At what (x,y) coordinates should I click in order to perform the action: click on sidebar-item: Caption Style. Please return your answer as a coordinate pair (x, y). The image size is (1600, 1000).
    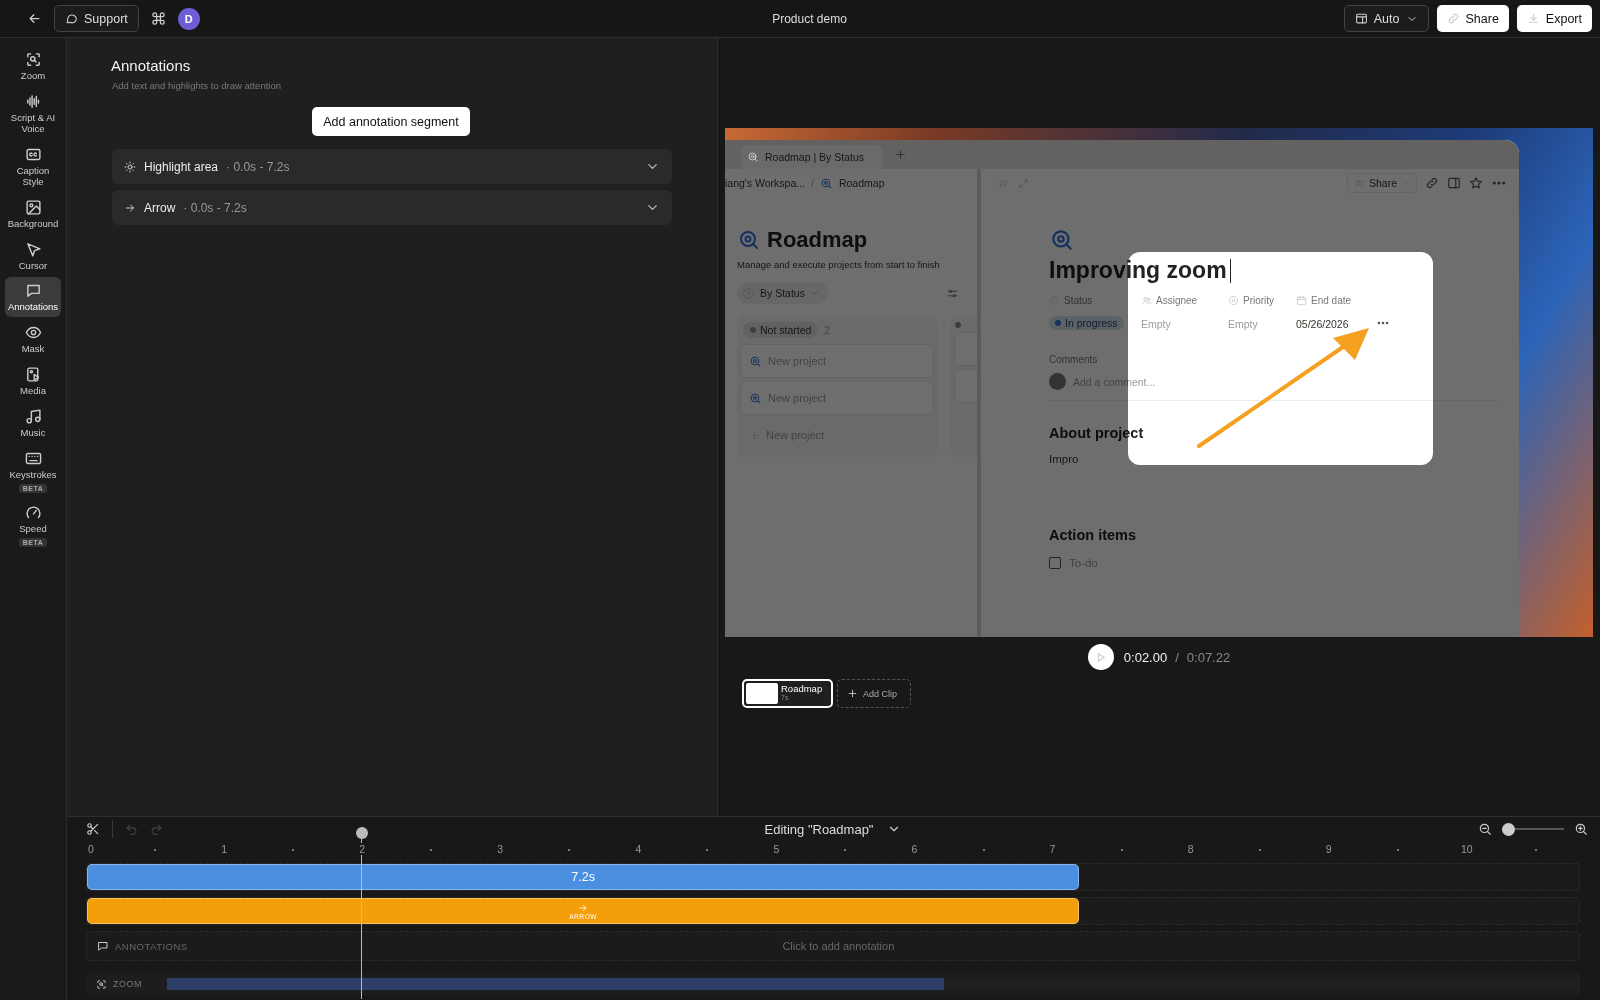
    Looking at the image, I should click on (33, 166).